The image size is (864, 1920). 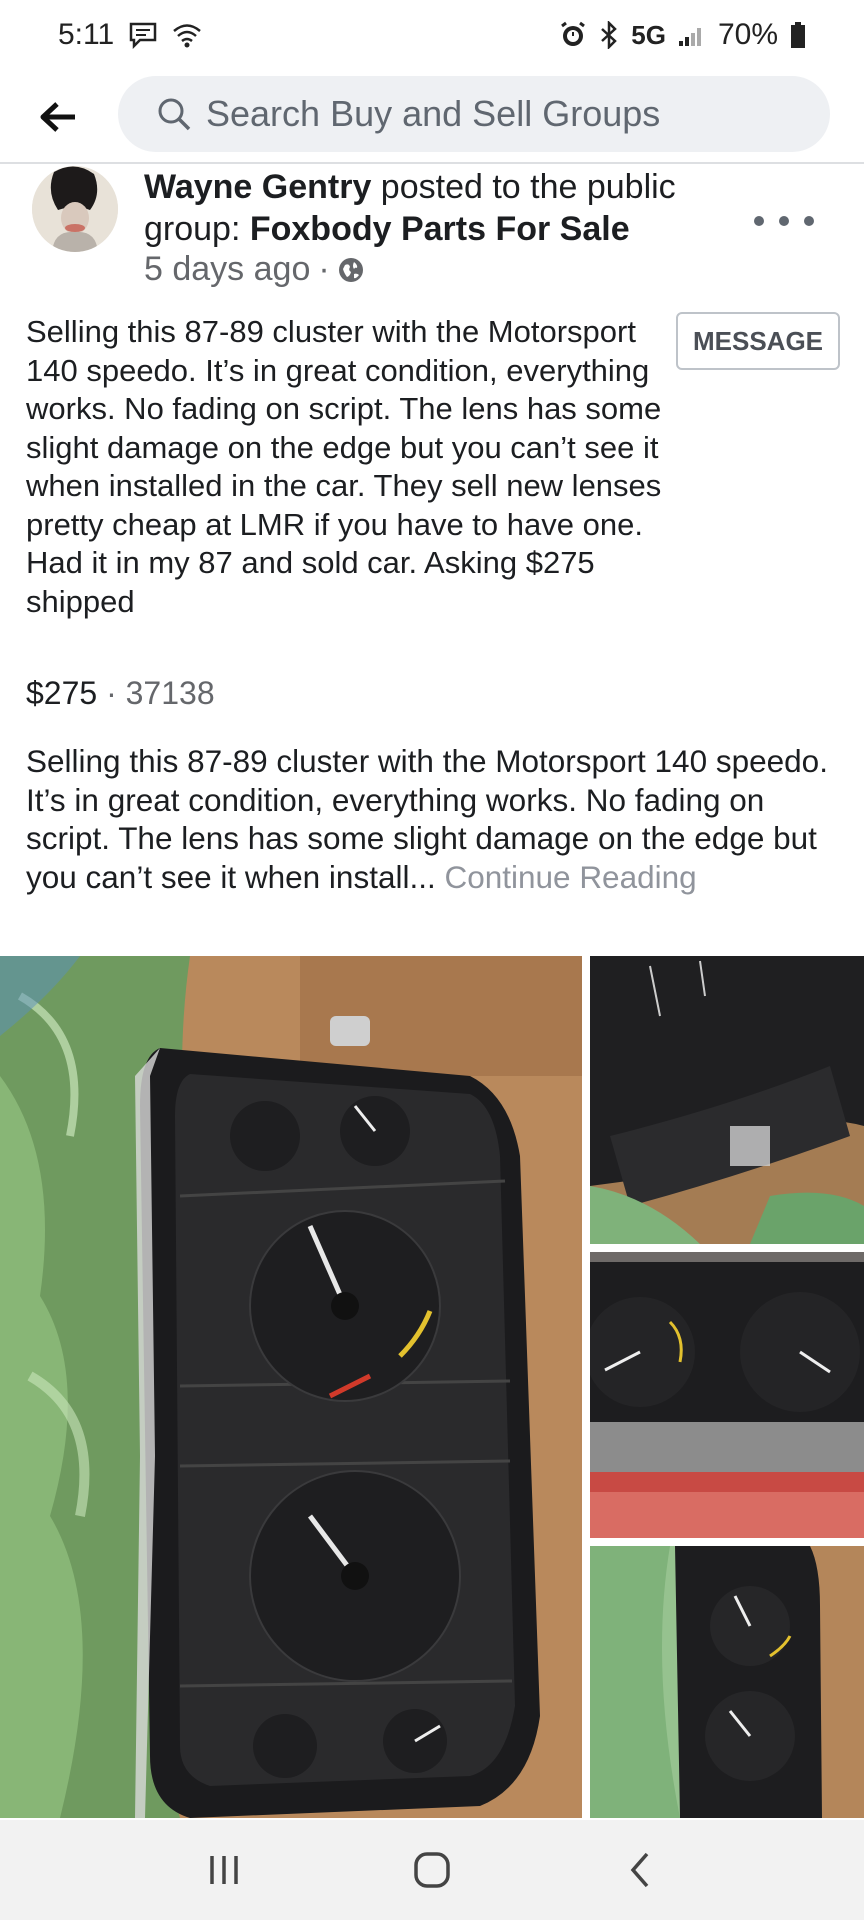 What do you see at coordinates (759, 221) in the screenshot?
I see `more-icon` at bounding box center [759, 221].